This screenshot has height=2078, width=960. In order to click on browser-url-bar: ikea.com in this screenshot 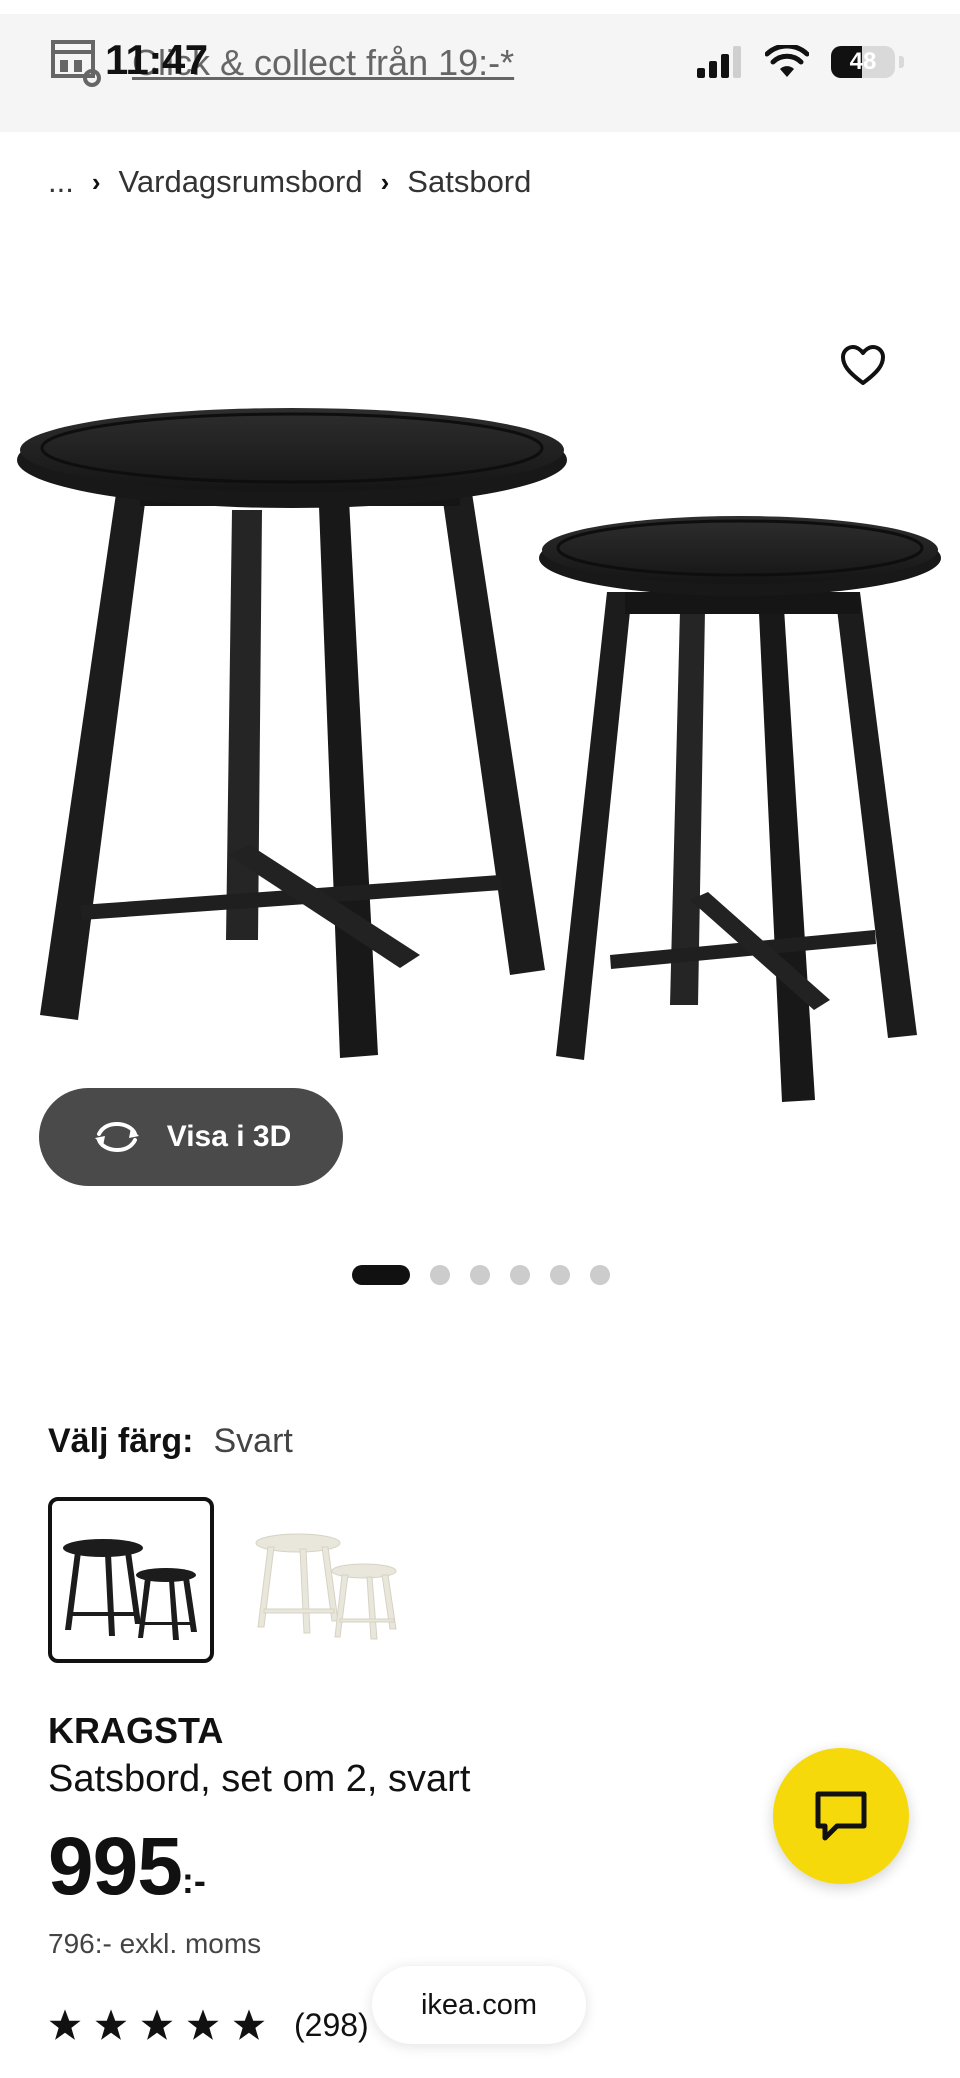, I will do `click(479, 2005)`.